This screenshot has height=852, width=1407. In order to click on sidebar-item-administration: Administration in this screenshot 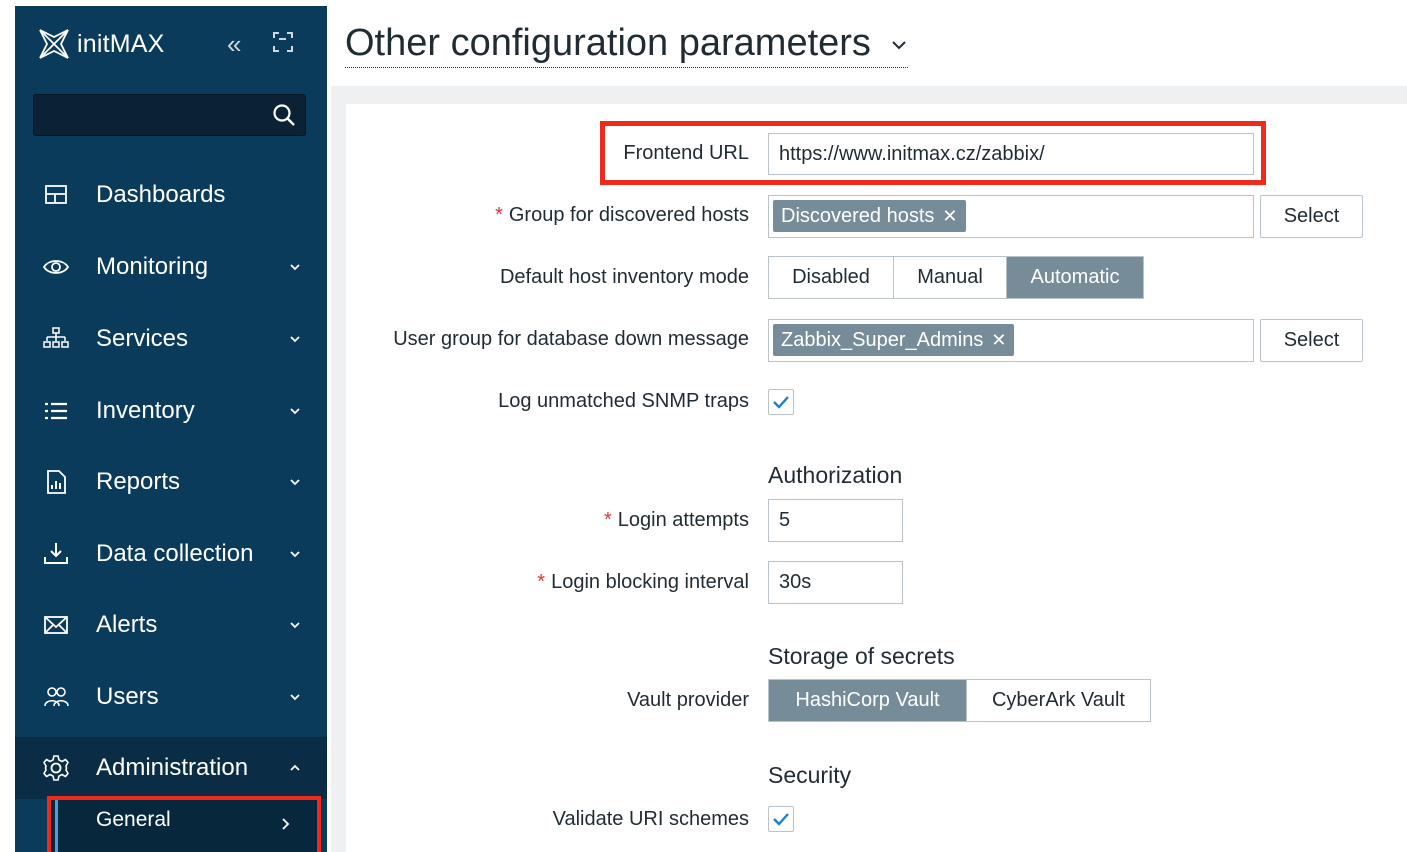, I will do `click(171, 768)`.